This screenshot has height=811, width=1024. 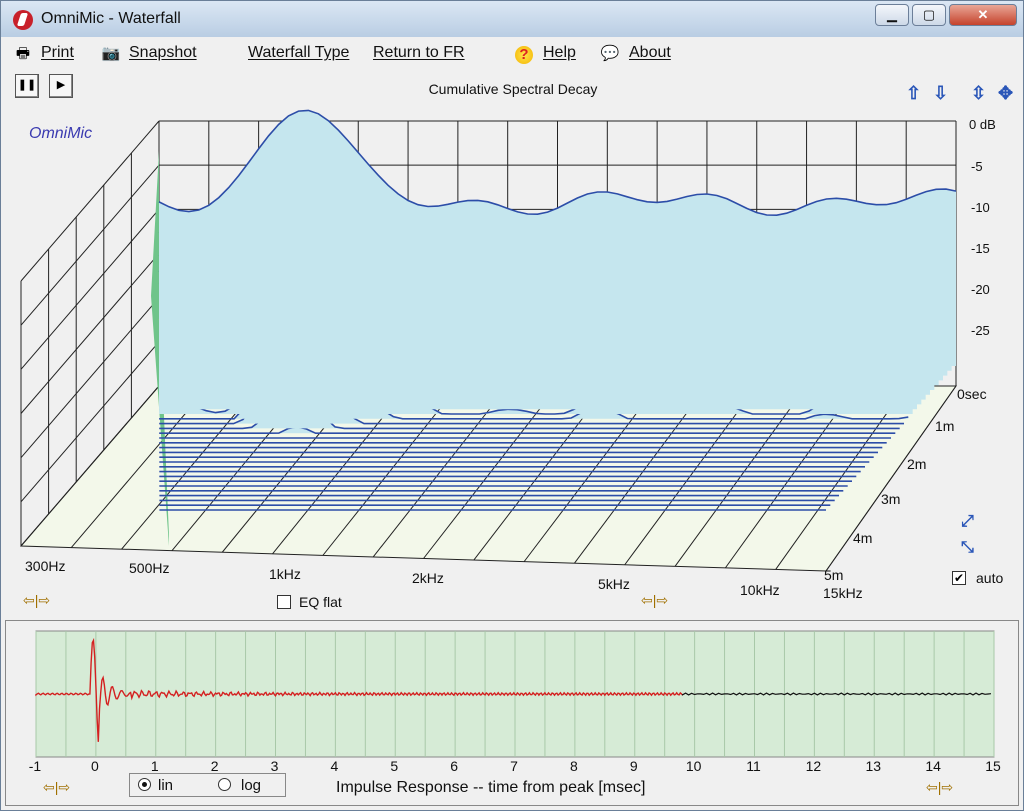 I want to click on freq-tick: 10kHz, so click(x=760, y=590).